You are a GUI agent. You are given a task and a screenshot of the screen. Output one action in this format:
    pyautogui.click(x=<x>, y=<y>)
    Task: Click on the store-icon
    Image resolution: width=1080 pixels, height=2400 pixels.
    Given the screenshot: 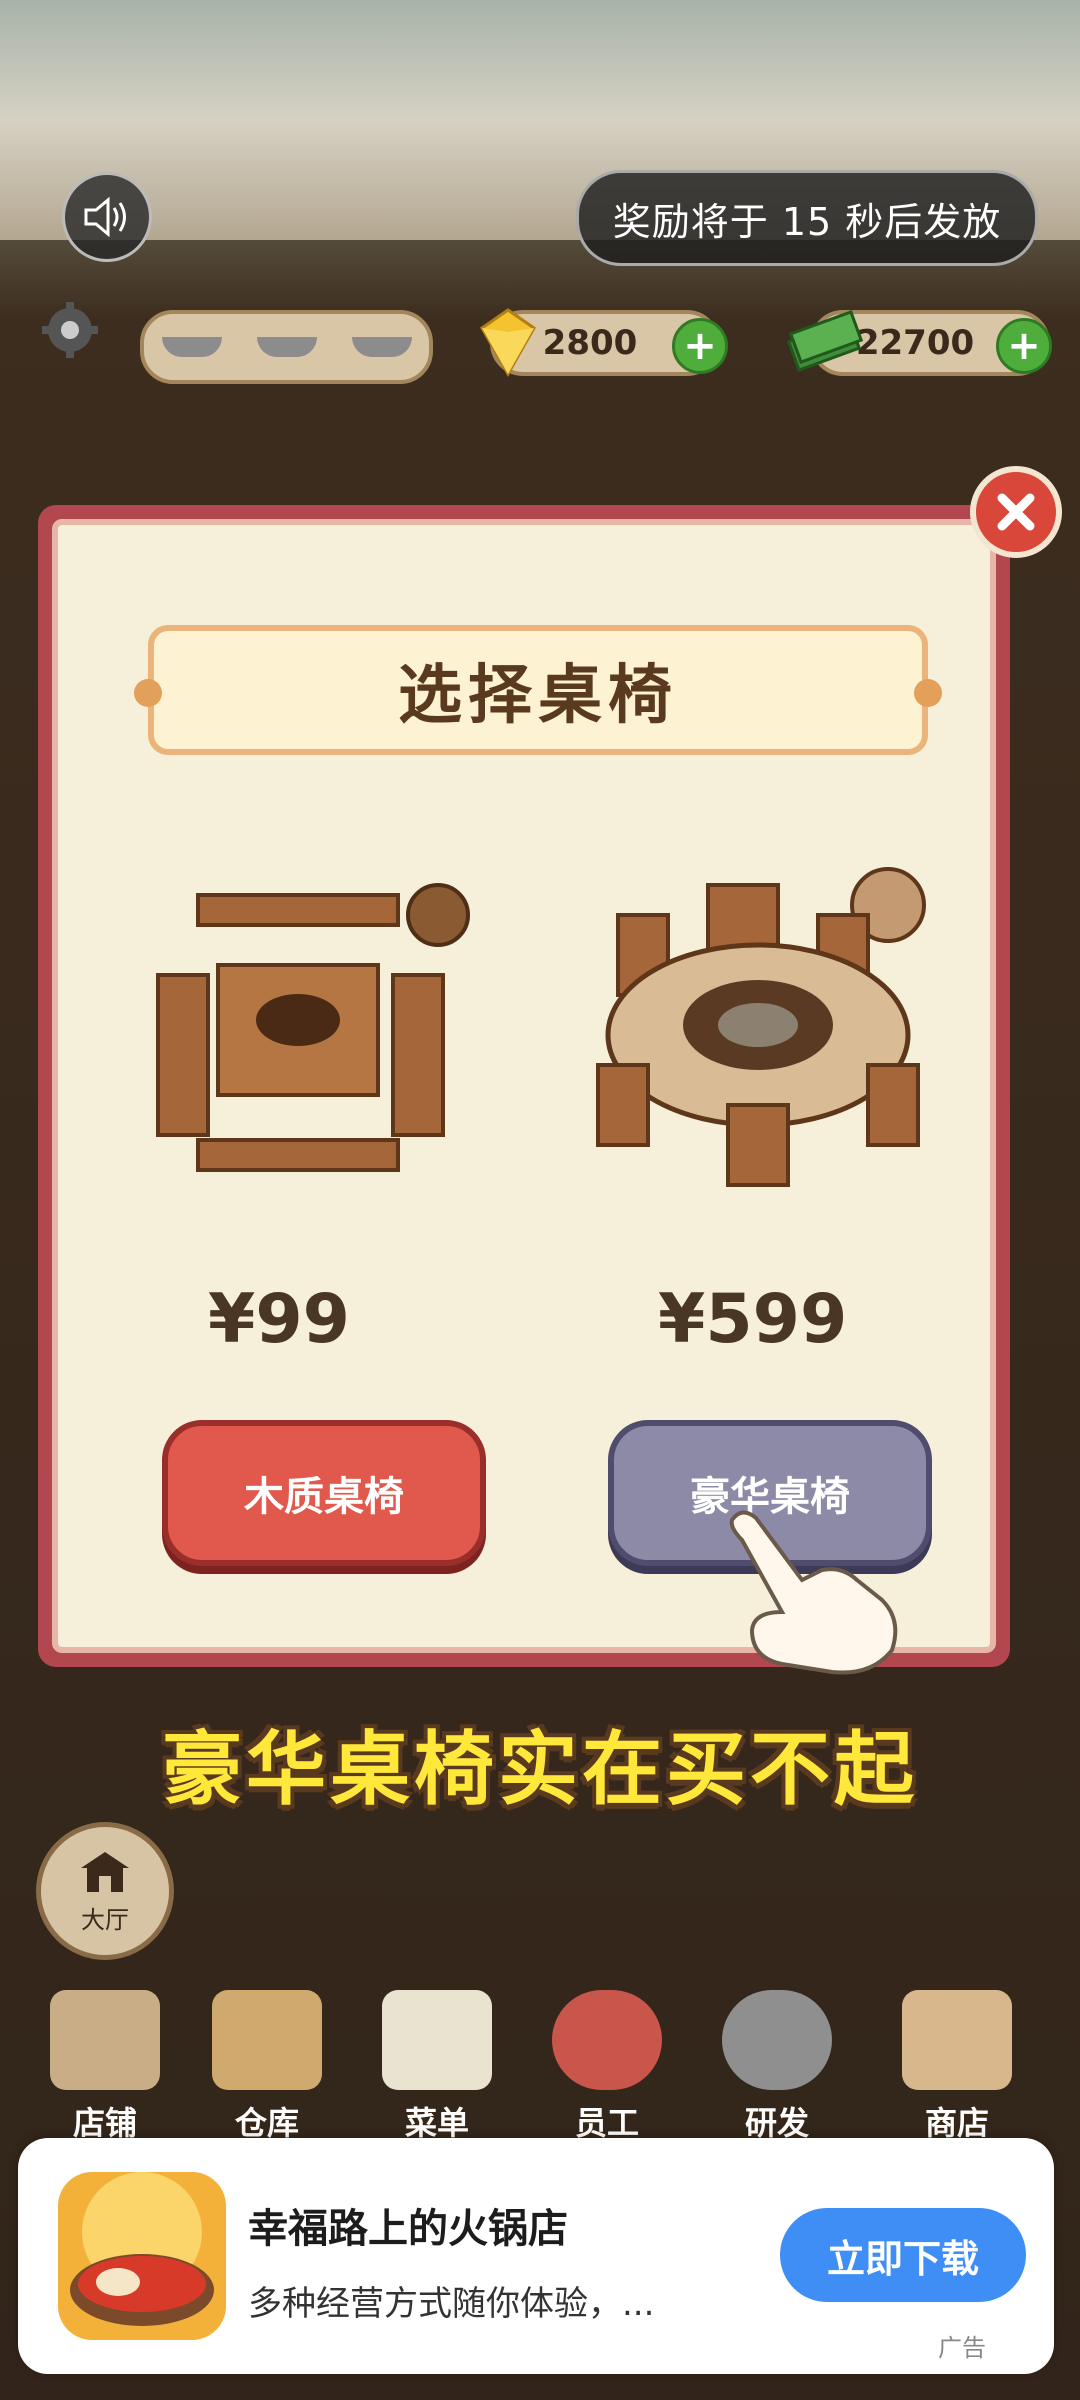 What is the action you would take?
    pyautogui.click(x=957, y=2040)
    